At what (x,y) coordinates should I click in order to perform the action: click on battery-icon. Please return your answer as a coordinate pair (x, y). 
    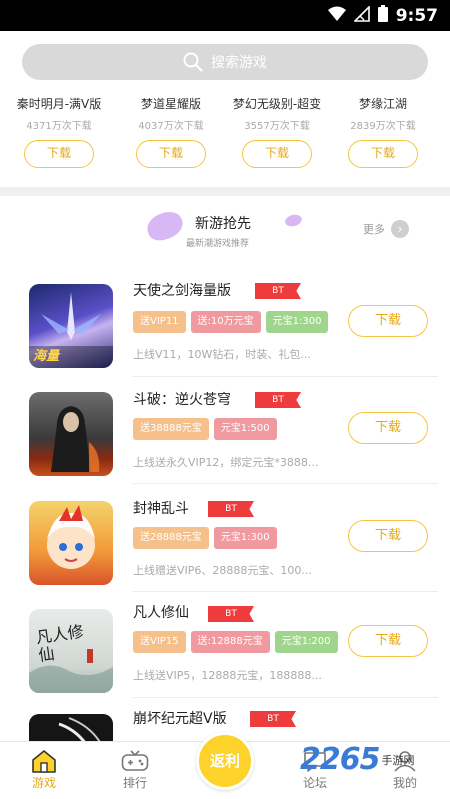
    Looking at the image, I should click on (382, 16).